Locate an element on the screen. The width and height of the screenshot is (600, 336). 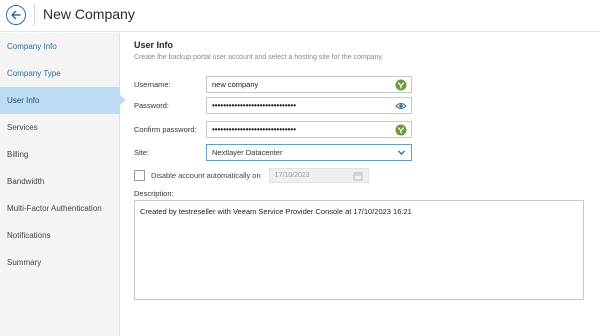
back-arrow-icon is located at coordinates (16, 15).